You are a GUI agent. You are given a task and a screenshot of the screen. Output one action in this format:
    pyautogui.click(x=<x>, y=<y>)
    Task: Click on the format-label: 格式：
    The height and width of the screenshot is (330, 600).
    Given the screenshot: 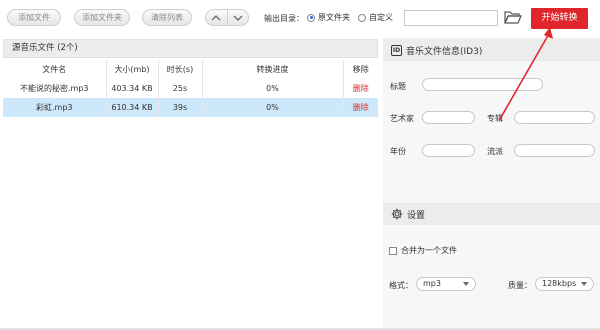 What is the action you would take?
    pyautogui.click(x=401, y=285)
    